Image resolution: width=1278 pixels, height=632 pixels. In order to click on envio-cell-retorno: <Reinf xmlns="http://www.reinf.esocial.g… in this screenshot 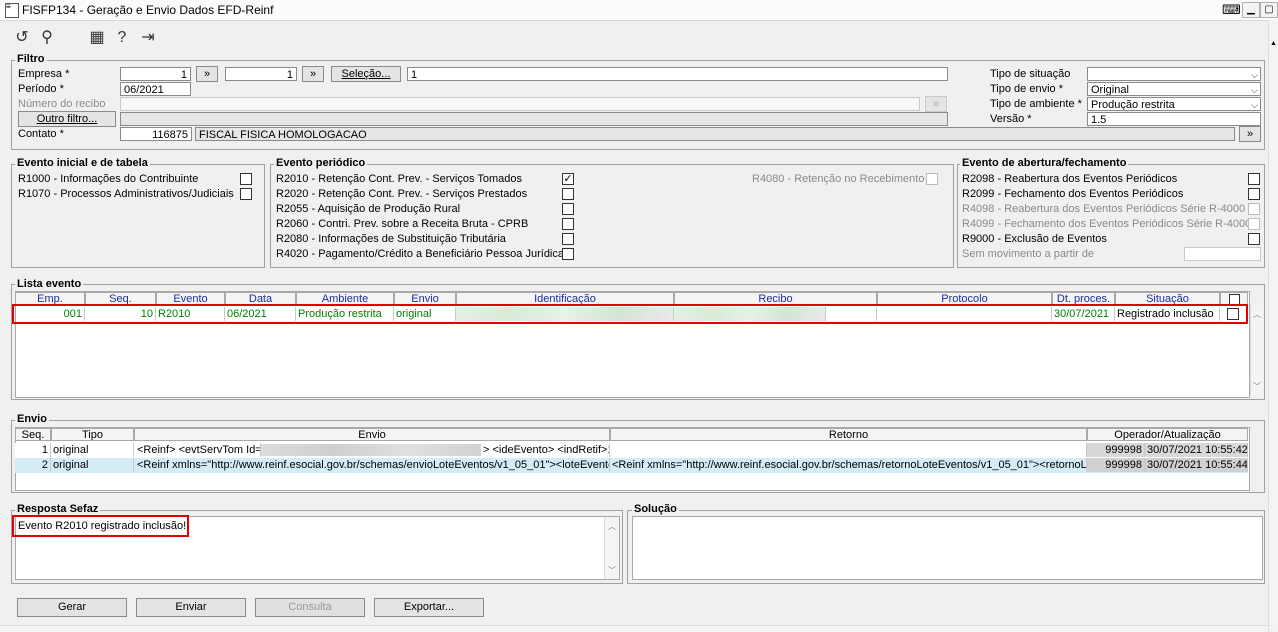, I will do `click(849, 465)`.